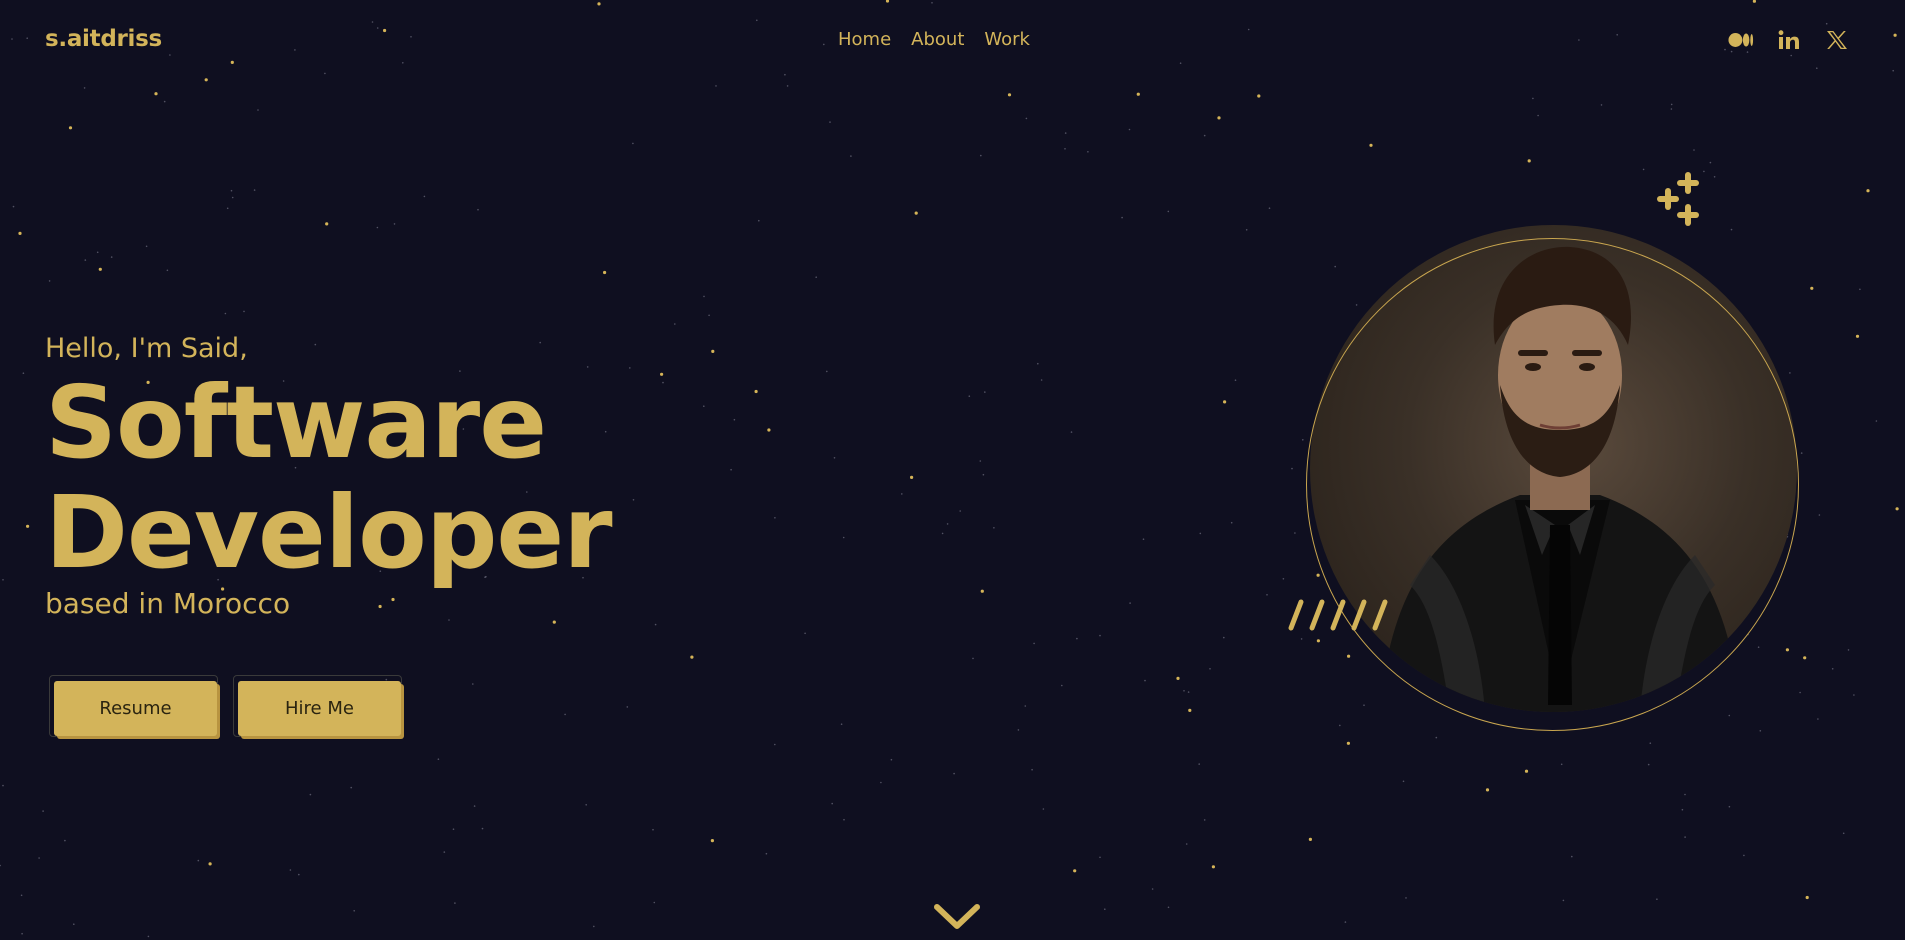 The image size is (1905, 940). I want to click on medium-icon, so click(1741, 40).